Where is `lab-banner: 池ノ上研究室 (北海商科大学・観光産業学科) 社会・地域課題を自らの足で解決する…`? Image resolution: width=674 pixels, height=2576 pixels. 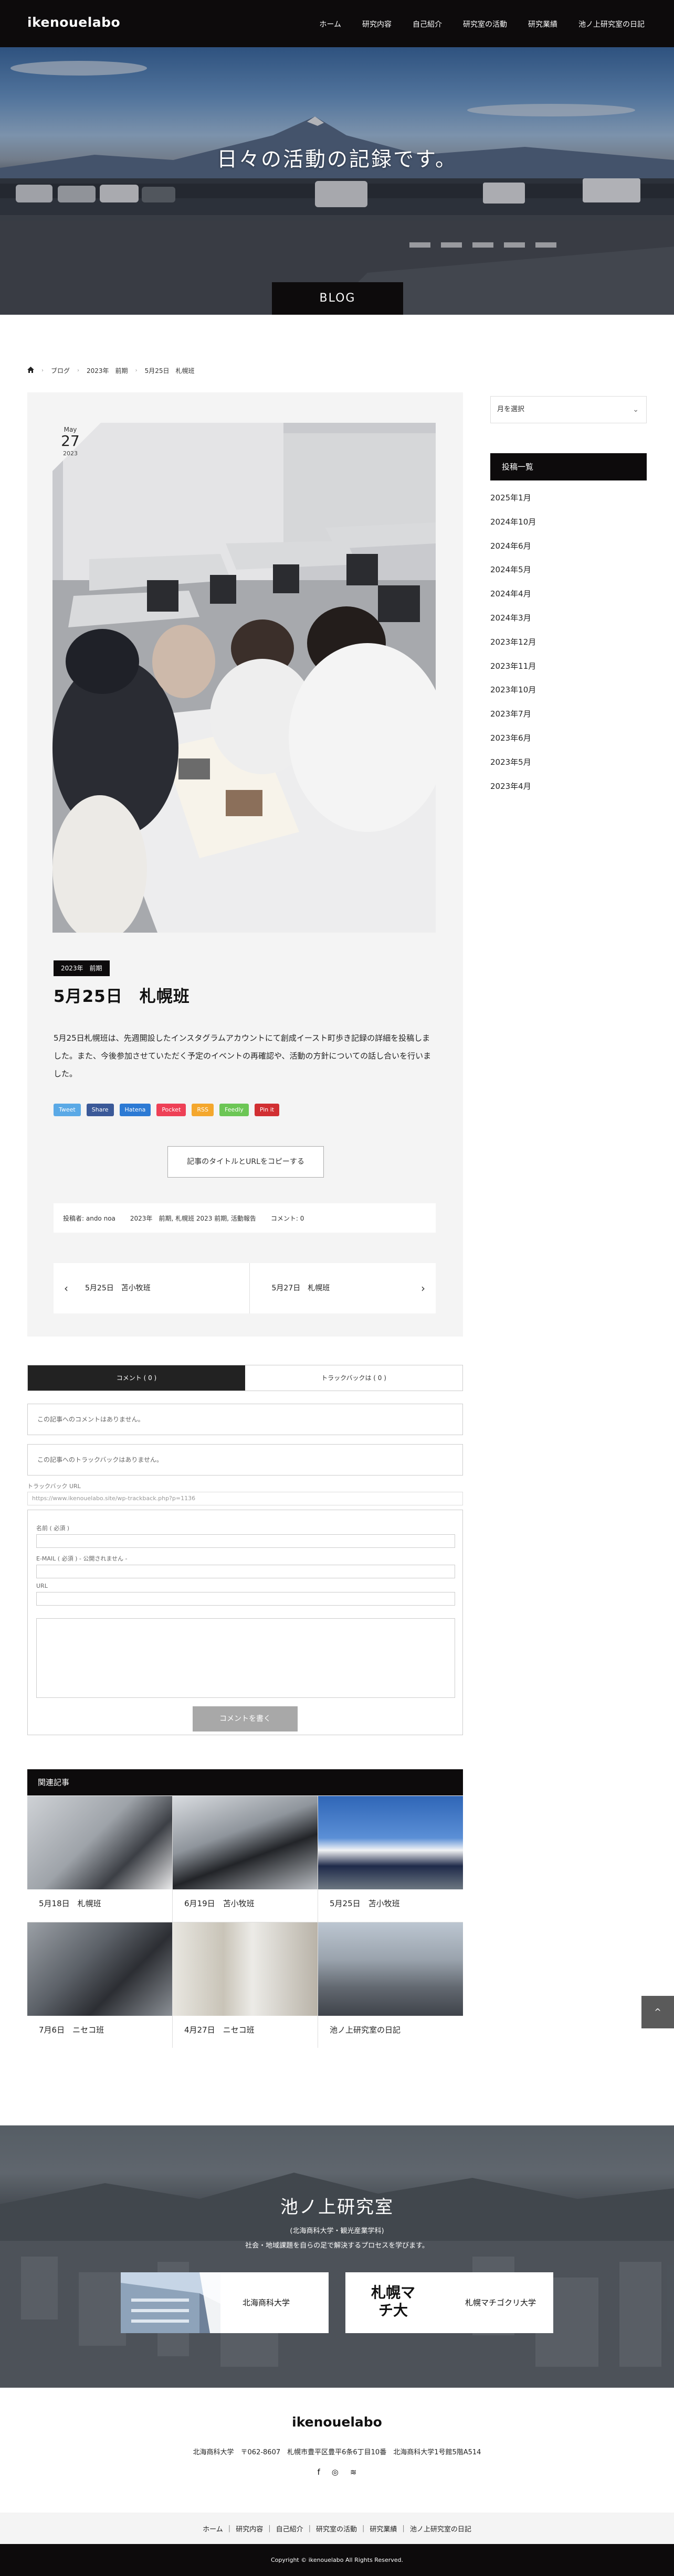 lab-banner: 池ノ上研究室 (北海商科大学・観光産業学科) 社会・地域課題を自らの足で解決する… is located at coordinates (337, 2256).